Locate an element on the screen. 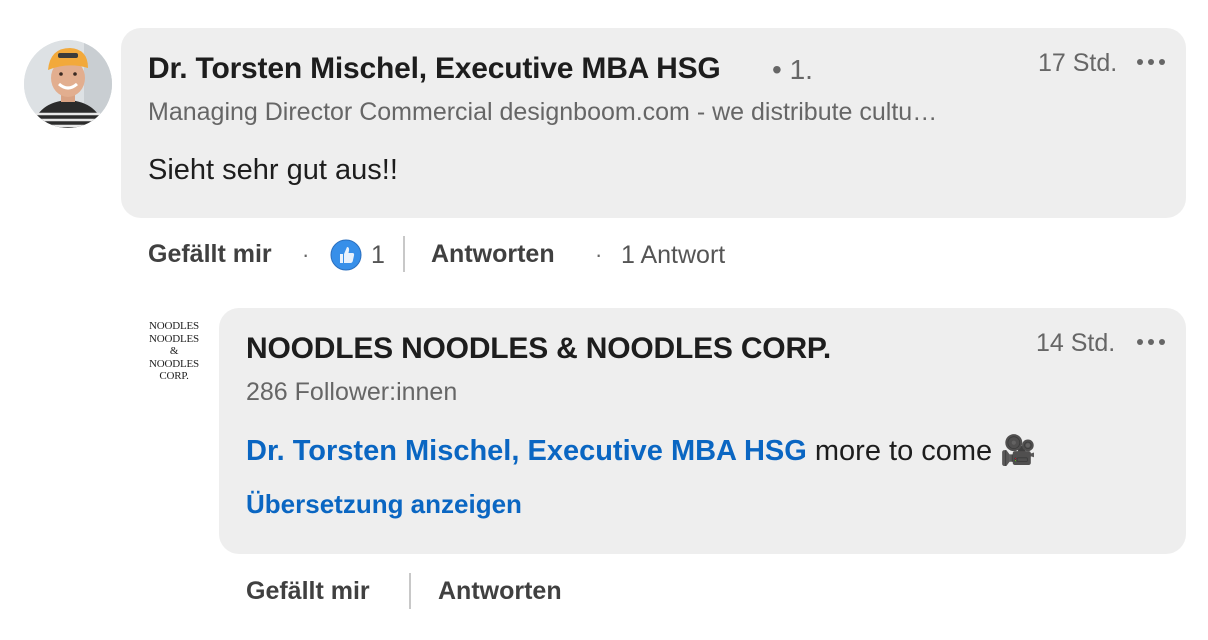 The height and width of the screenshot is (640, 1208). reply-author-name: NOODLES NOODLES & NOODLES CORP. is located at coordinates (538, 349).